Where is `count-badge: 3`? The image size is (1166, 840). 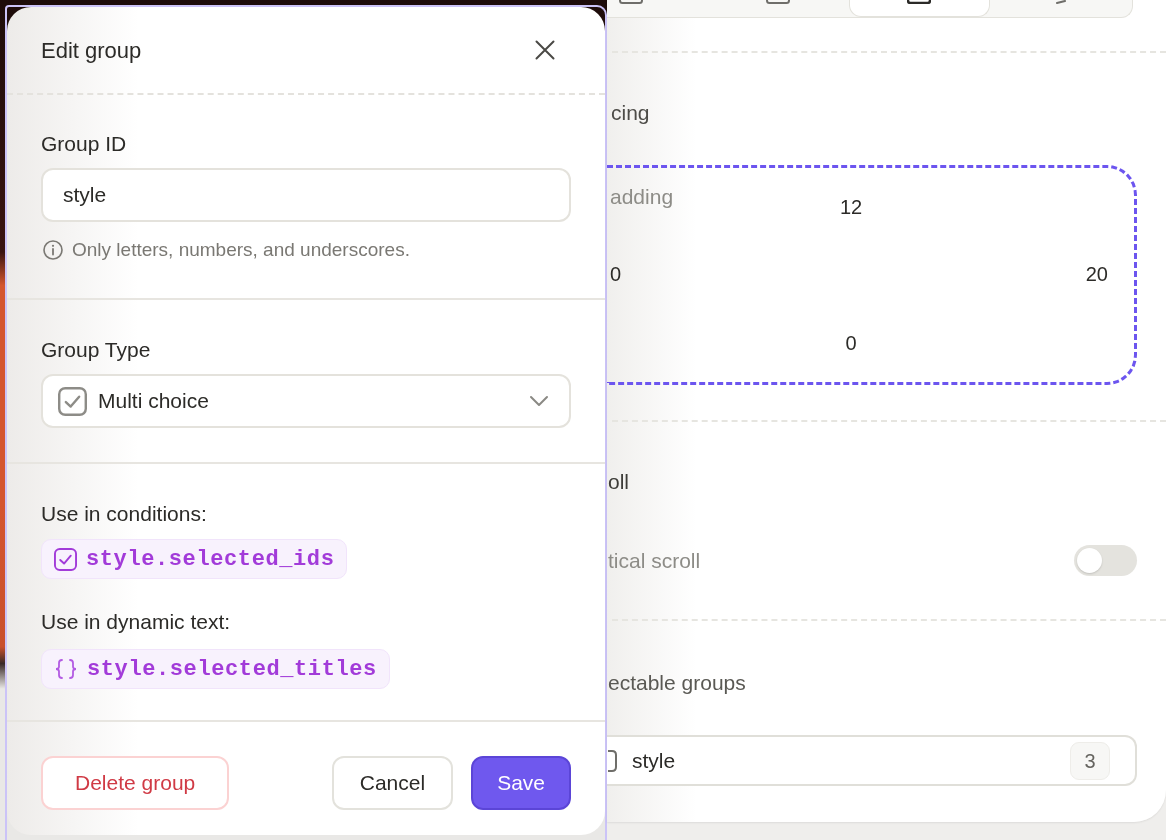
count-badge: 3 is located at coordinates (1090, 760).